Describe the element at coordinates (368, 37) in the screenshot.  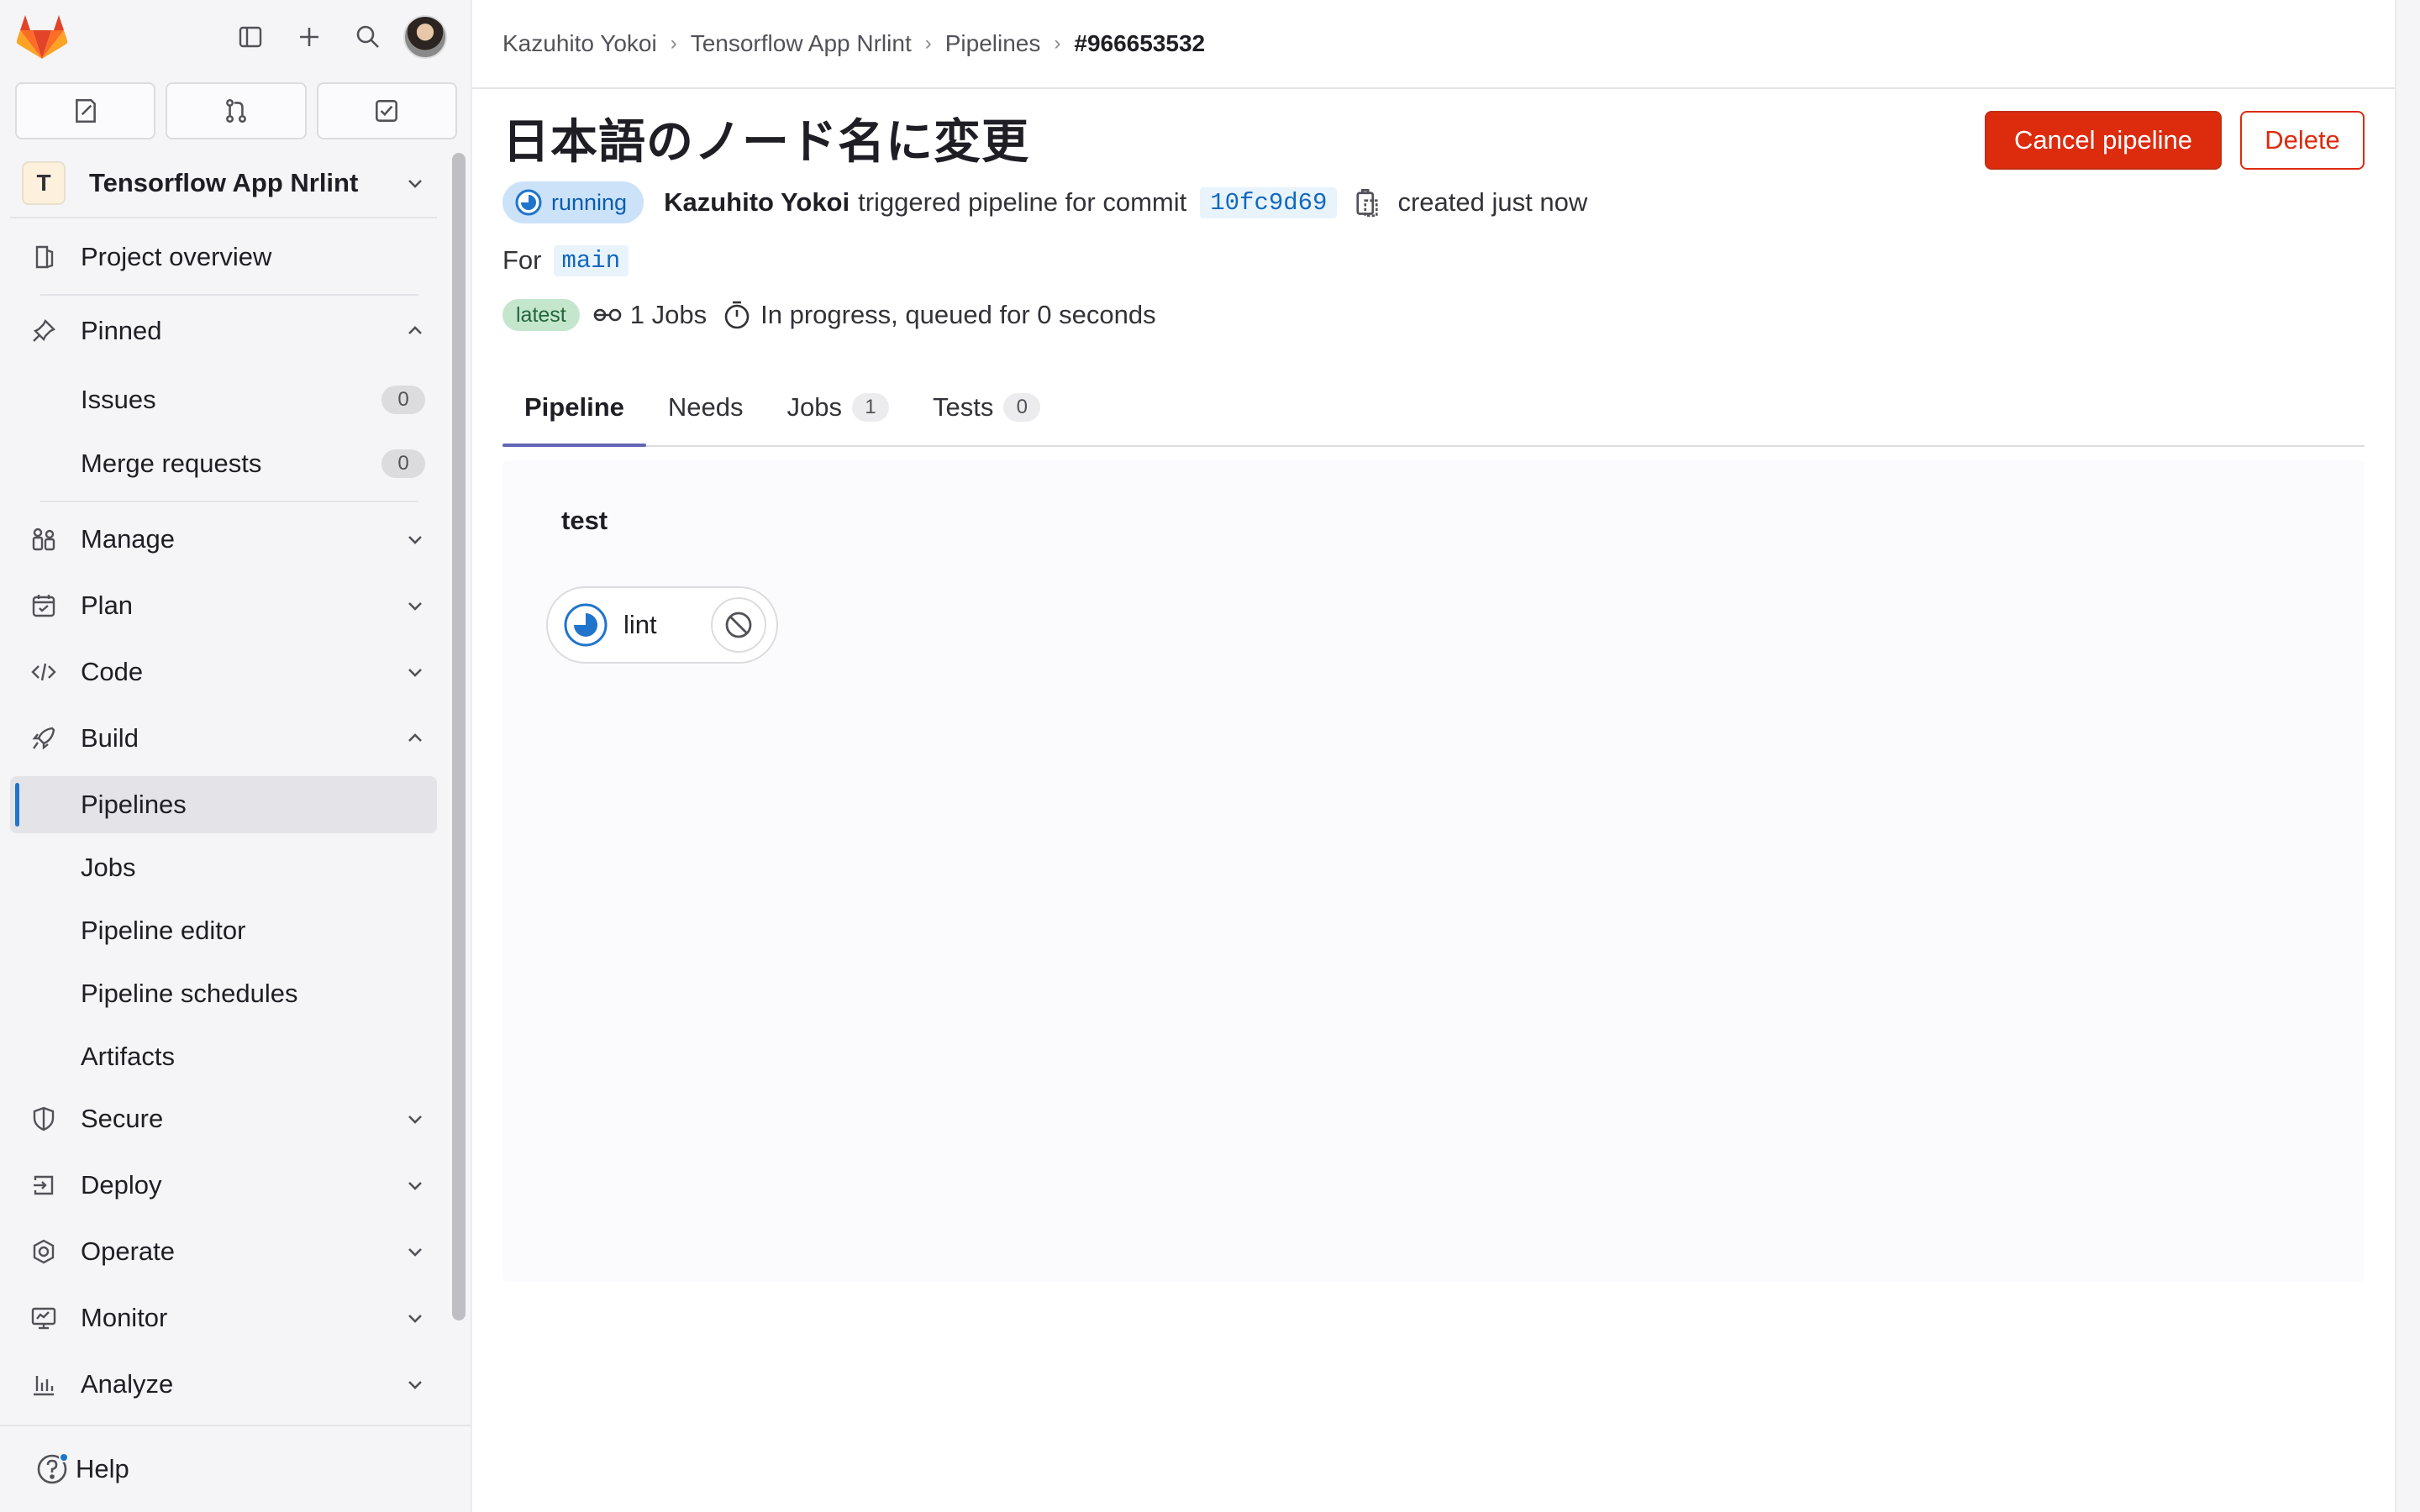
I see `search-icon` at that location.